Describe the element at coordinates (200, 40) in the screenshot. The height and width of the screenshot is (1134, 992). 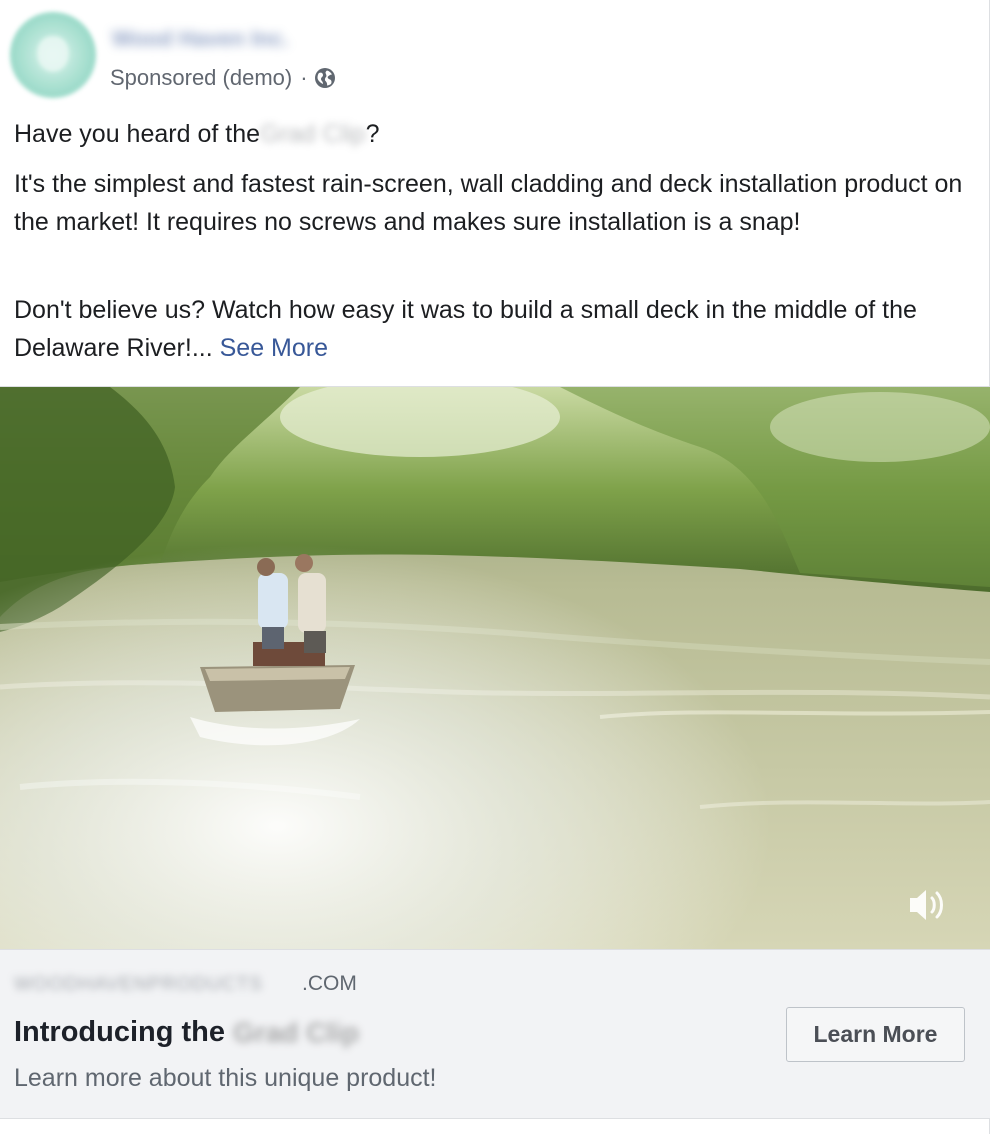
I see `page-name-link: Wood Haven Inc.` at that location.